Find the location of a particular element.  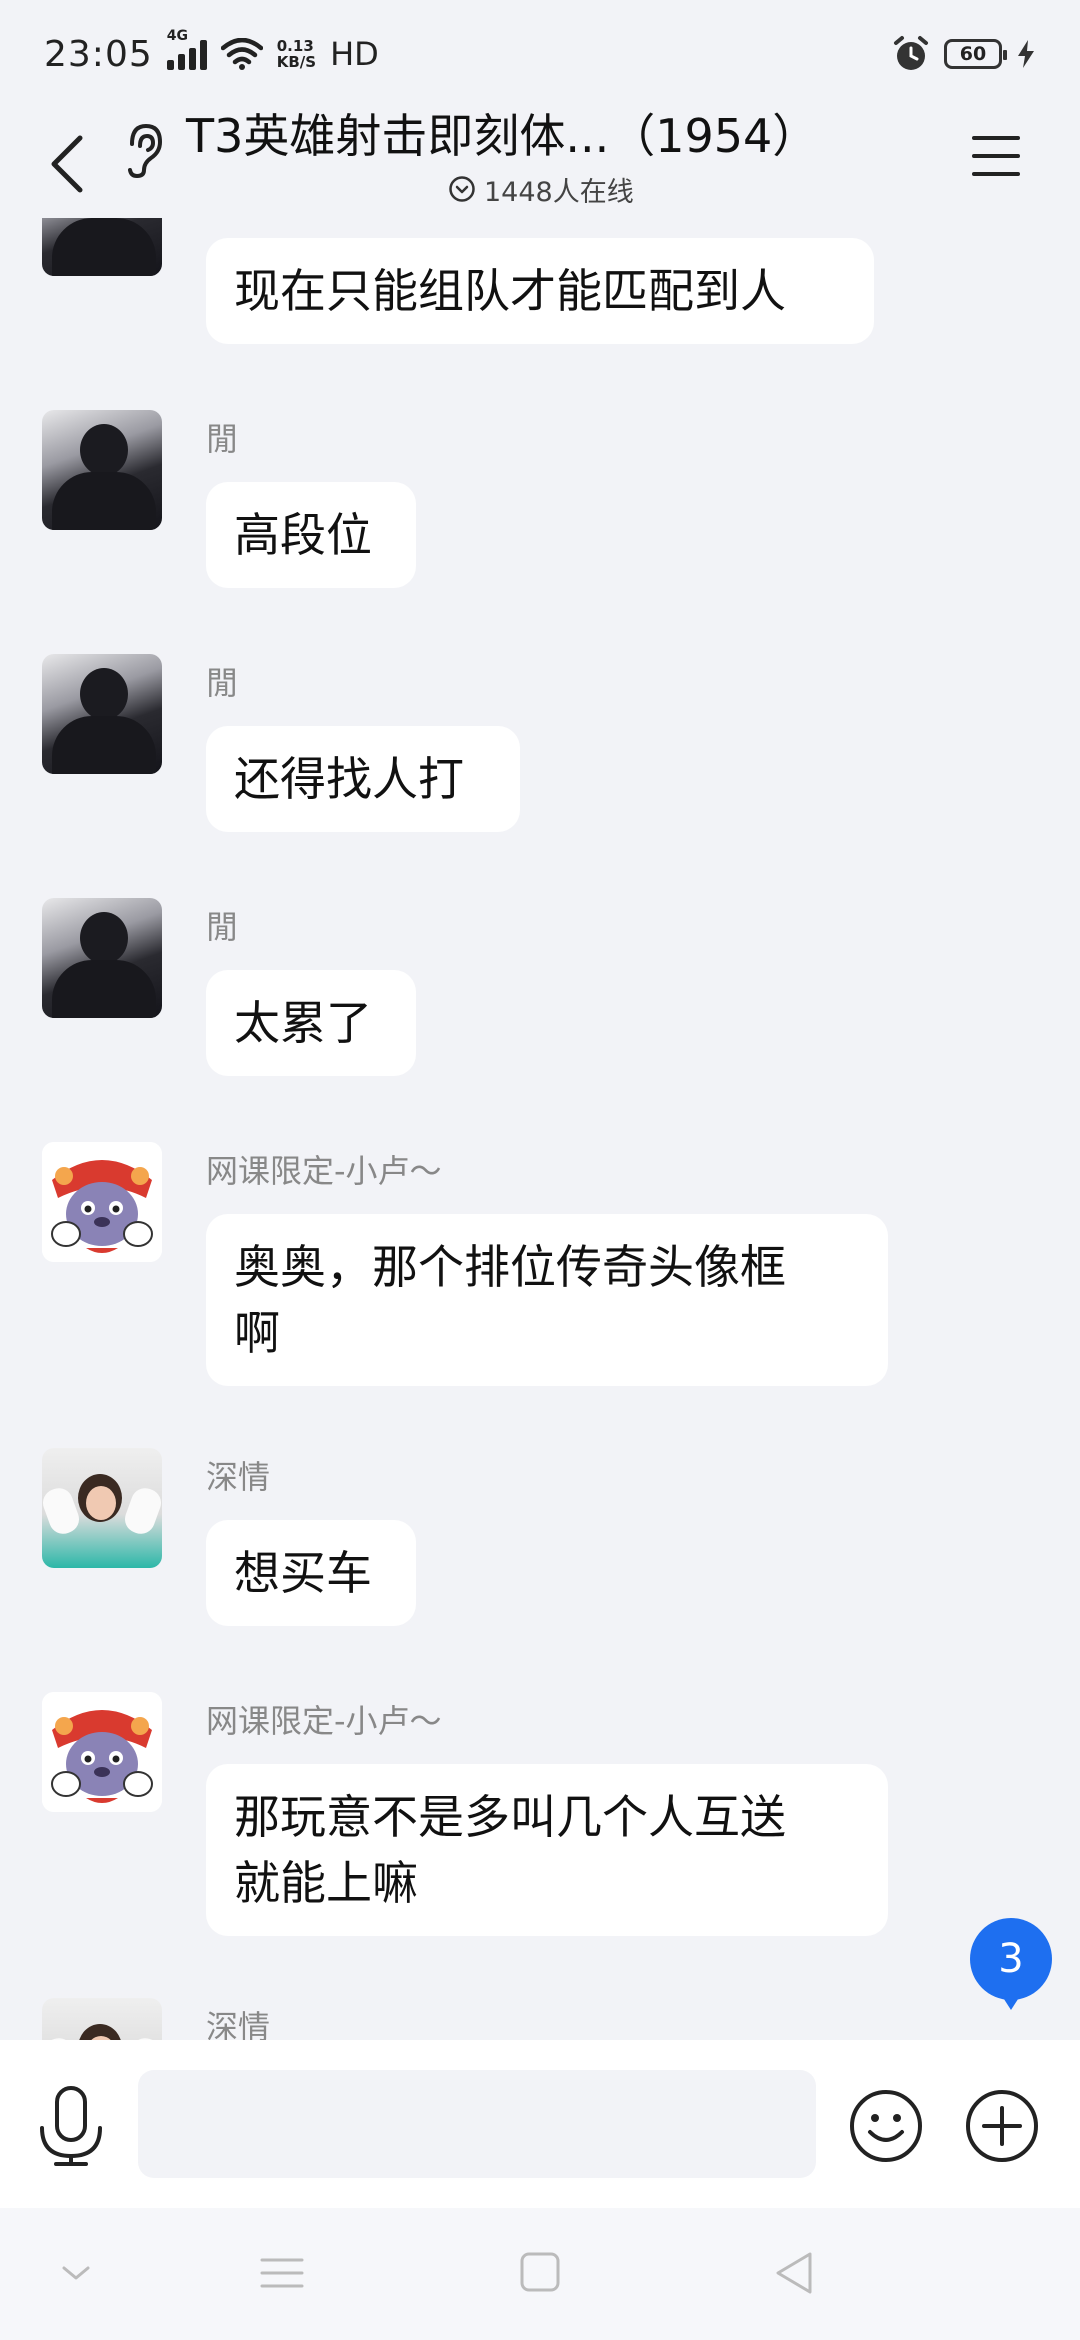

chat-header: T3英雄射击即刻体...（1954） 1448人在线 is located at coordinates (540, 163).